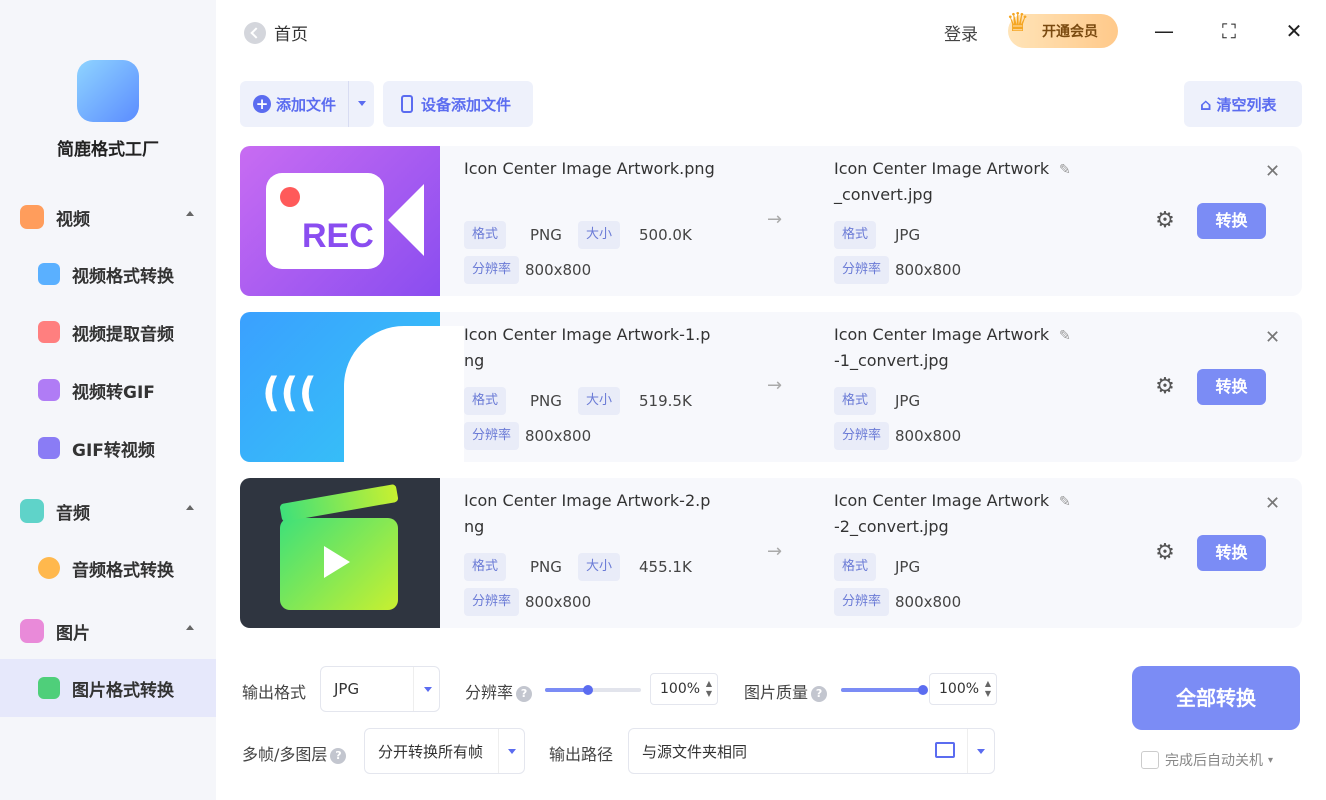  What do you see at coordinates (407, 104) in the screenshot?
I see `phone-icon` at bounding box center [407, 104].